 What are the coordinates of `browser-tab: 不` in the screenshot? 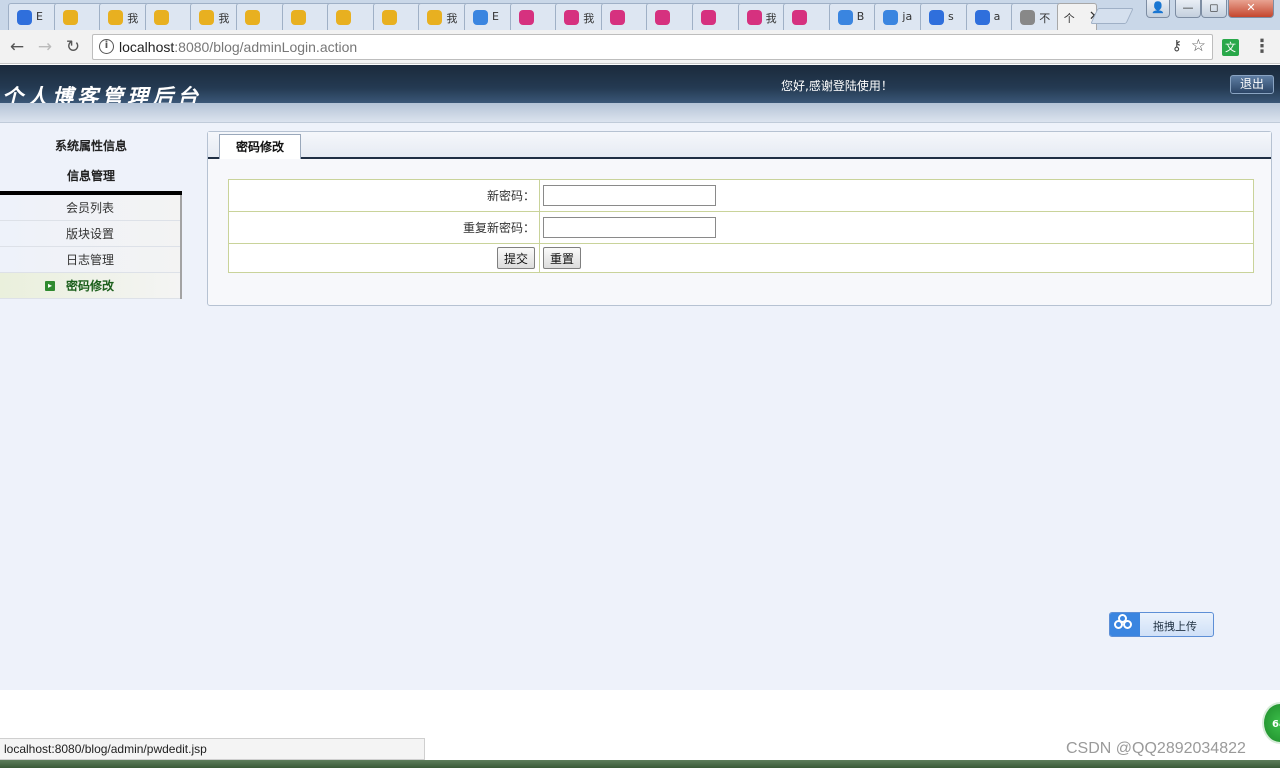 It's located at (1036, 16).